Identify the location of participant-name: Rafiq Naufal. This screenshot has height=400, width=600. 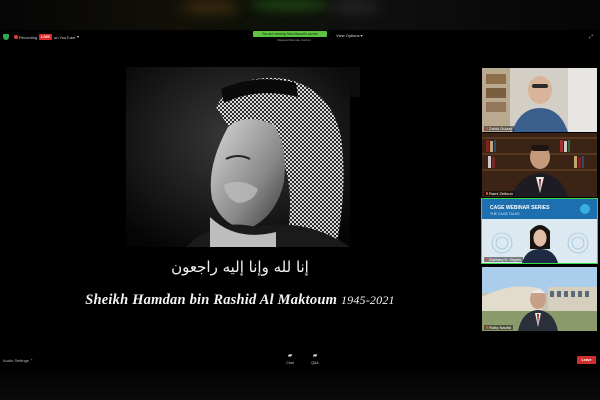
(500, 327).